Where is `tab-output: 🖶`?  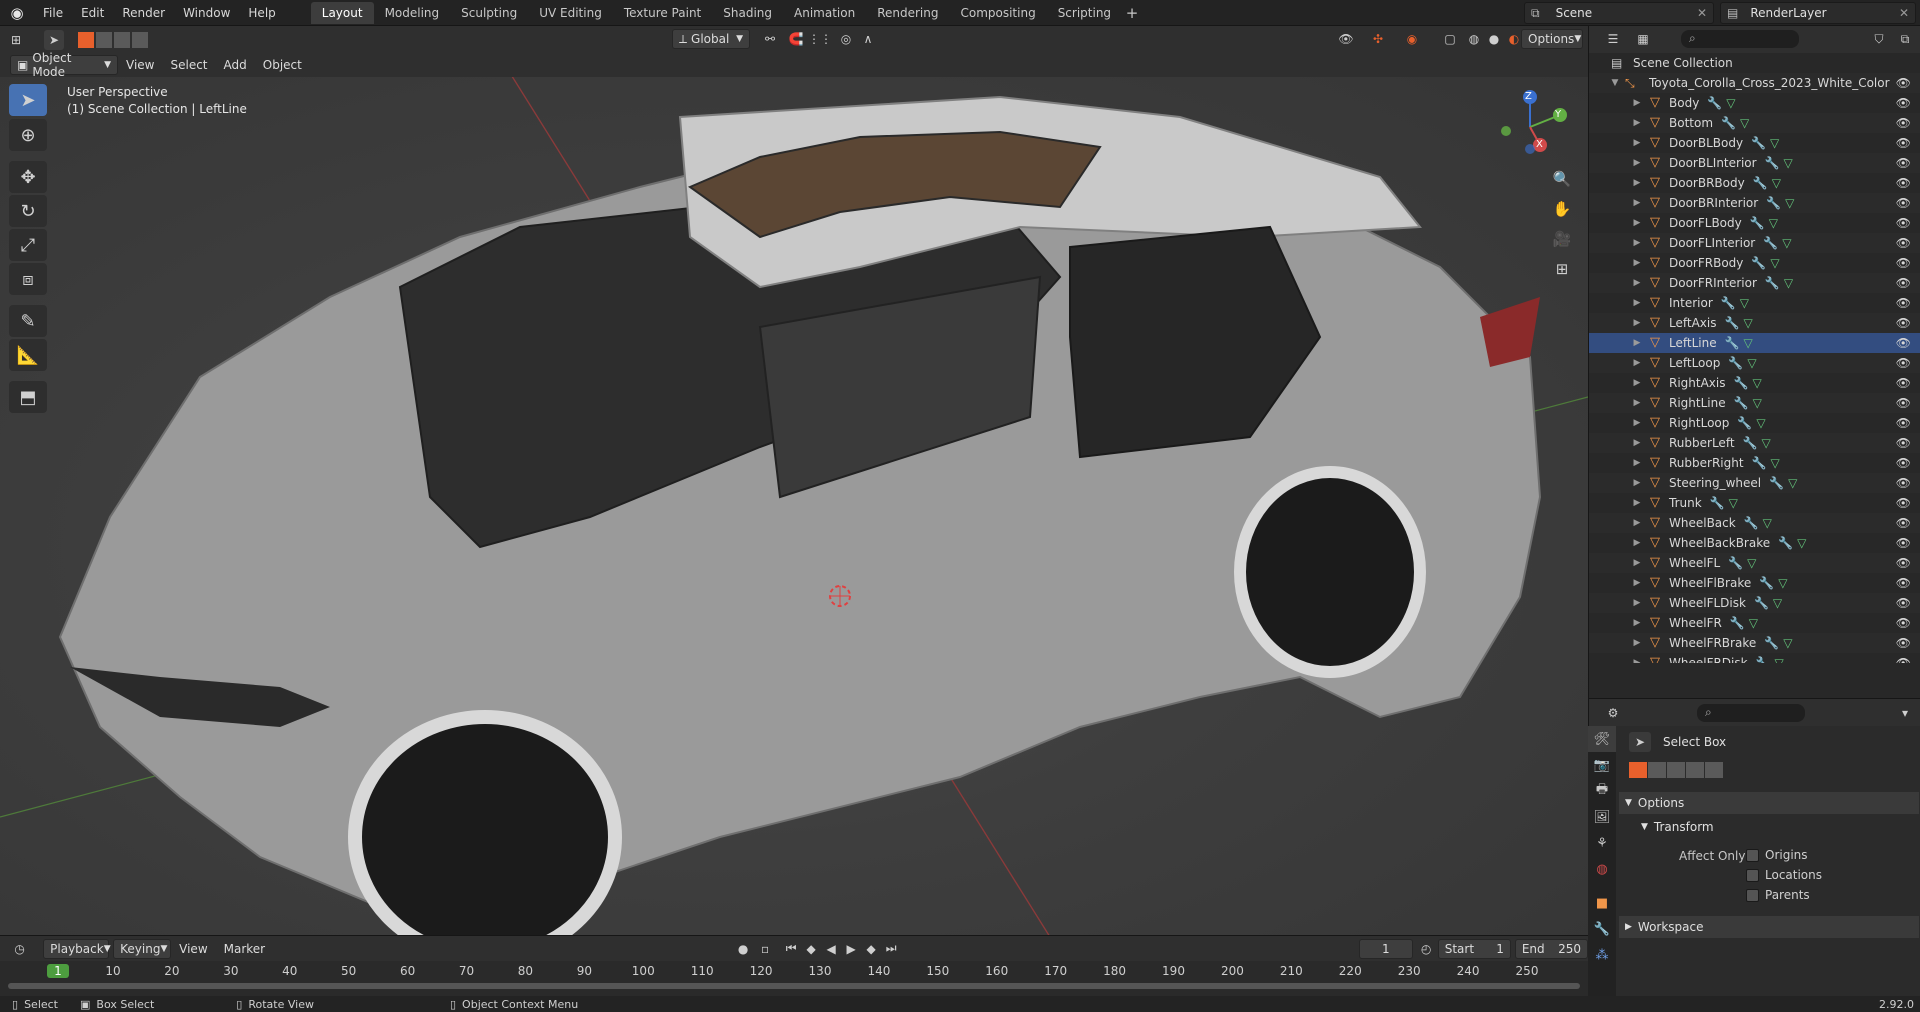
tab-output: 🖶 is located at coordinates (1602, 791).